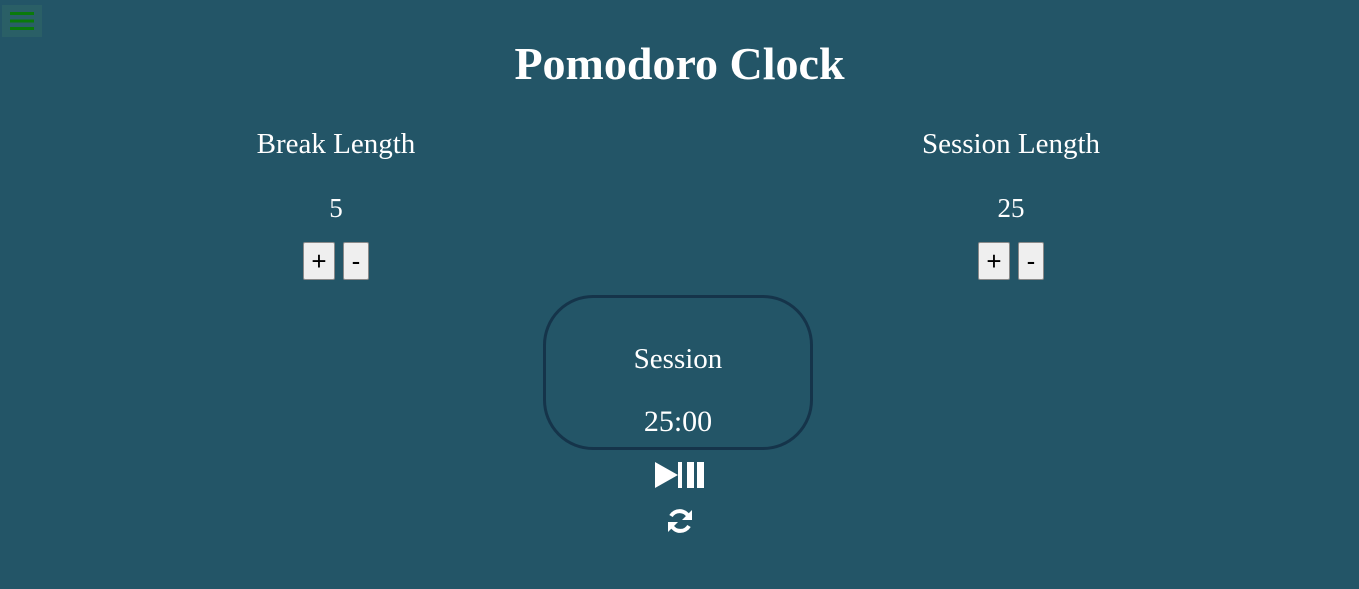  What do you see at coordinates (678, 421) in the screenshot?
I see `timer-time: 25:00` at bounding box center [678, 421].